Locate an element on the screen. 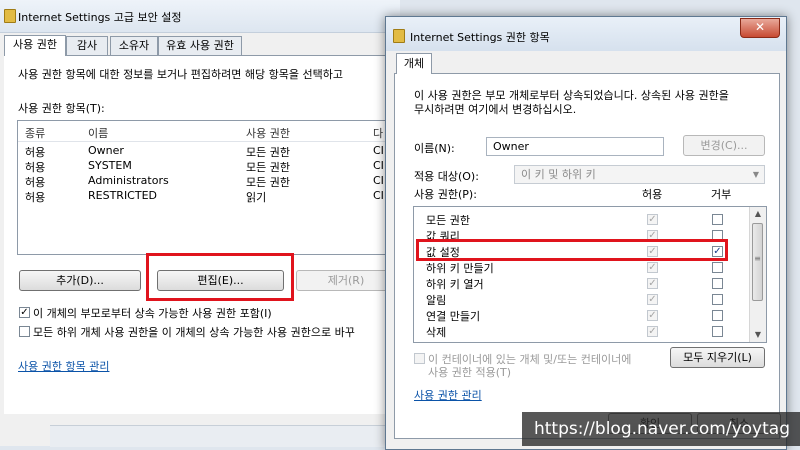  tab-owner: 소유자 is located at coordinates (134, 45).